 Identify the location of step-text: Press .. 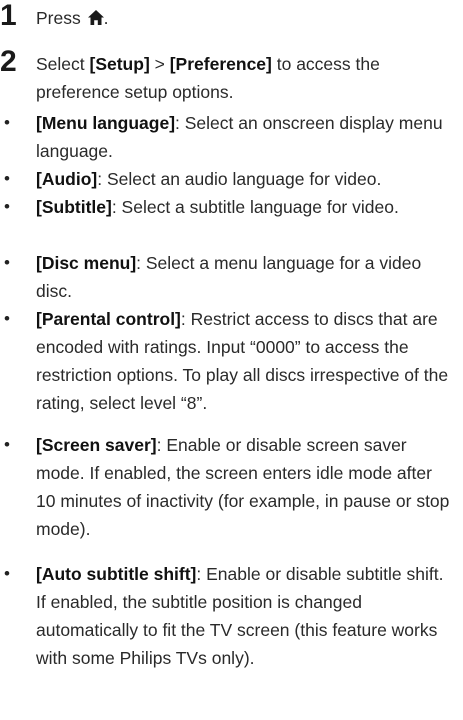
(236, 18).